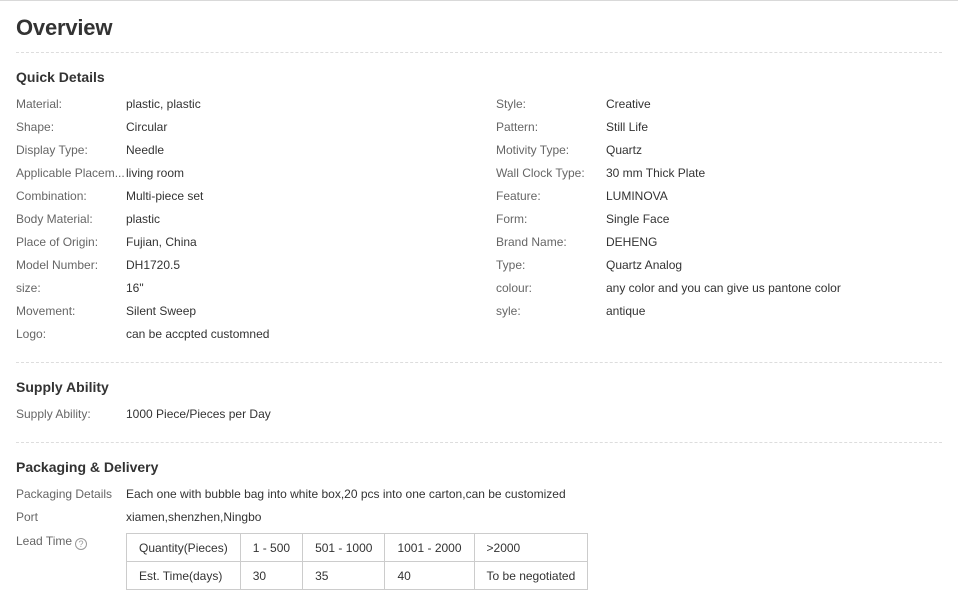 This screenshot has height=606, width=958. Describe the element at coordinates (87, 467) in the screenshot. I see `packaging-delivery-title: Packaging & Delivery` at that location.